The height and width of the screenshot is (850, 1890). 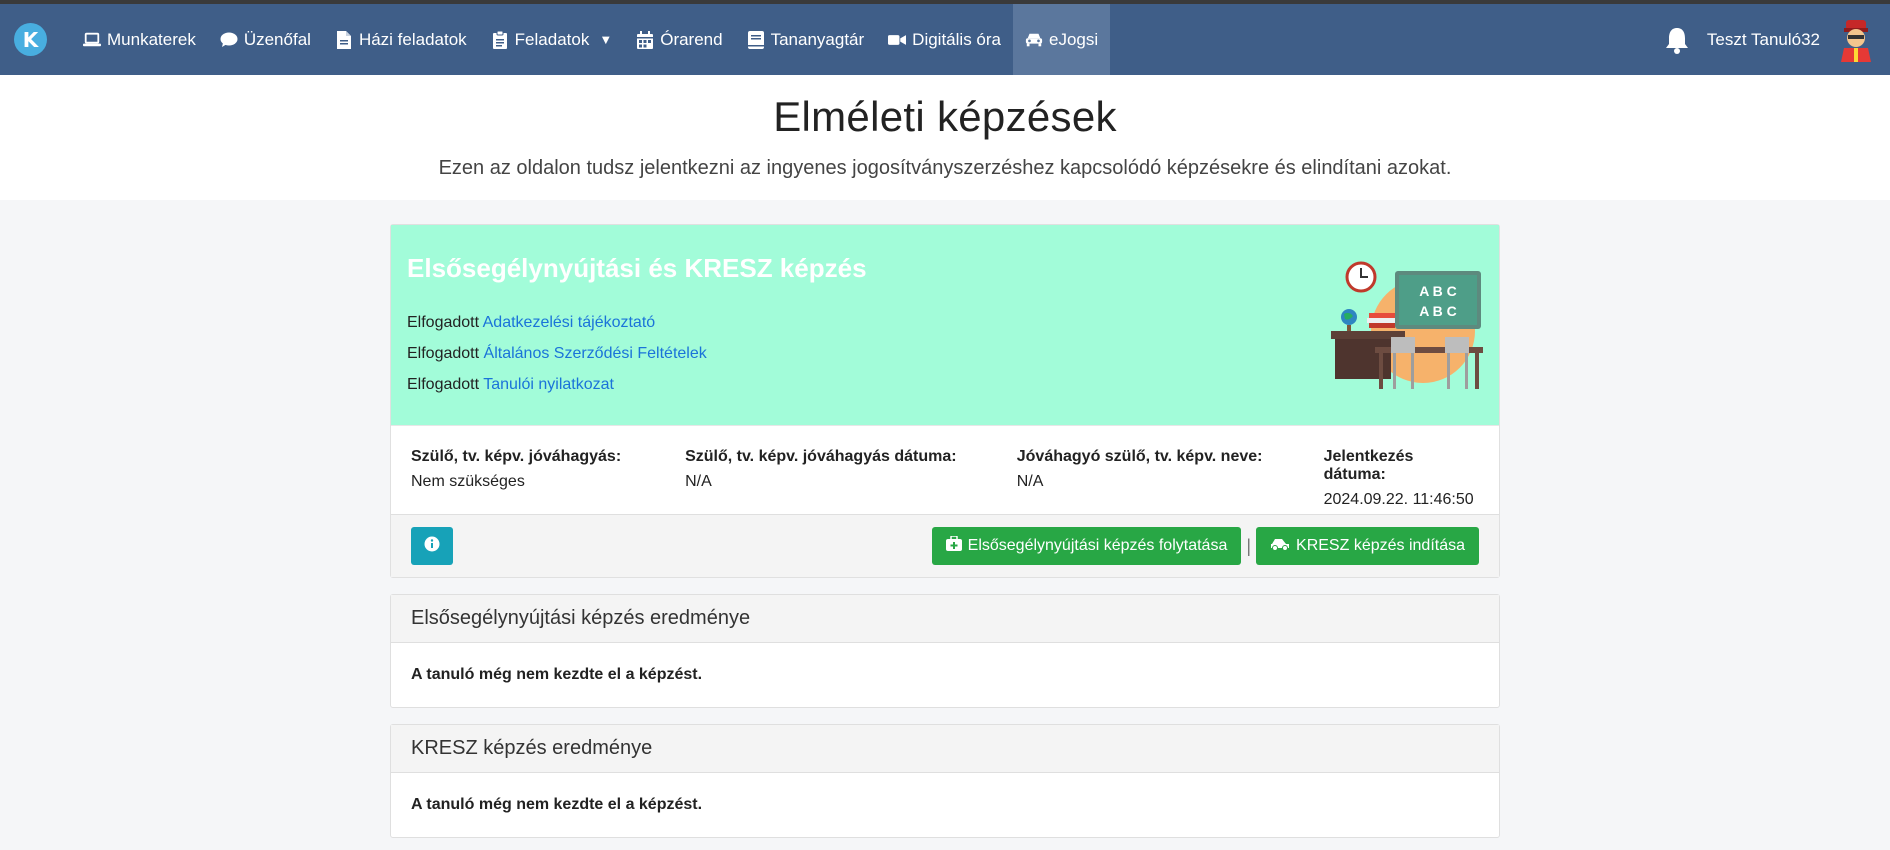 What do you see at coordinates (1380, 545) in the screenshot?
I see `start-kresz-label: KRESZ képzés indítása` at bounding box center [1380, 545].